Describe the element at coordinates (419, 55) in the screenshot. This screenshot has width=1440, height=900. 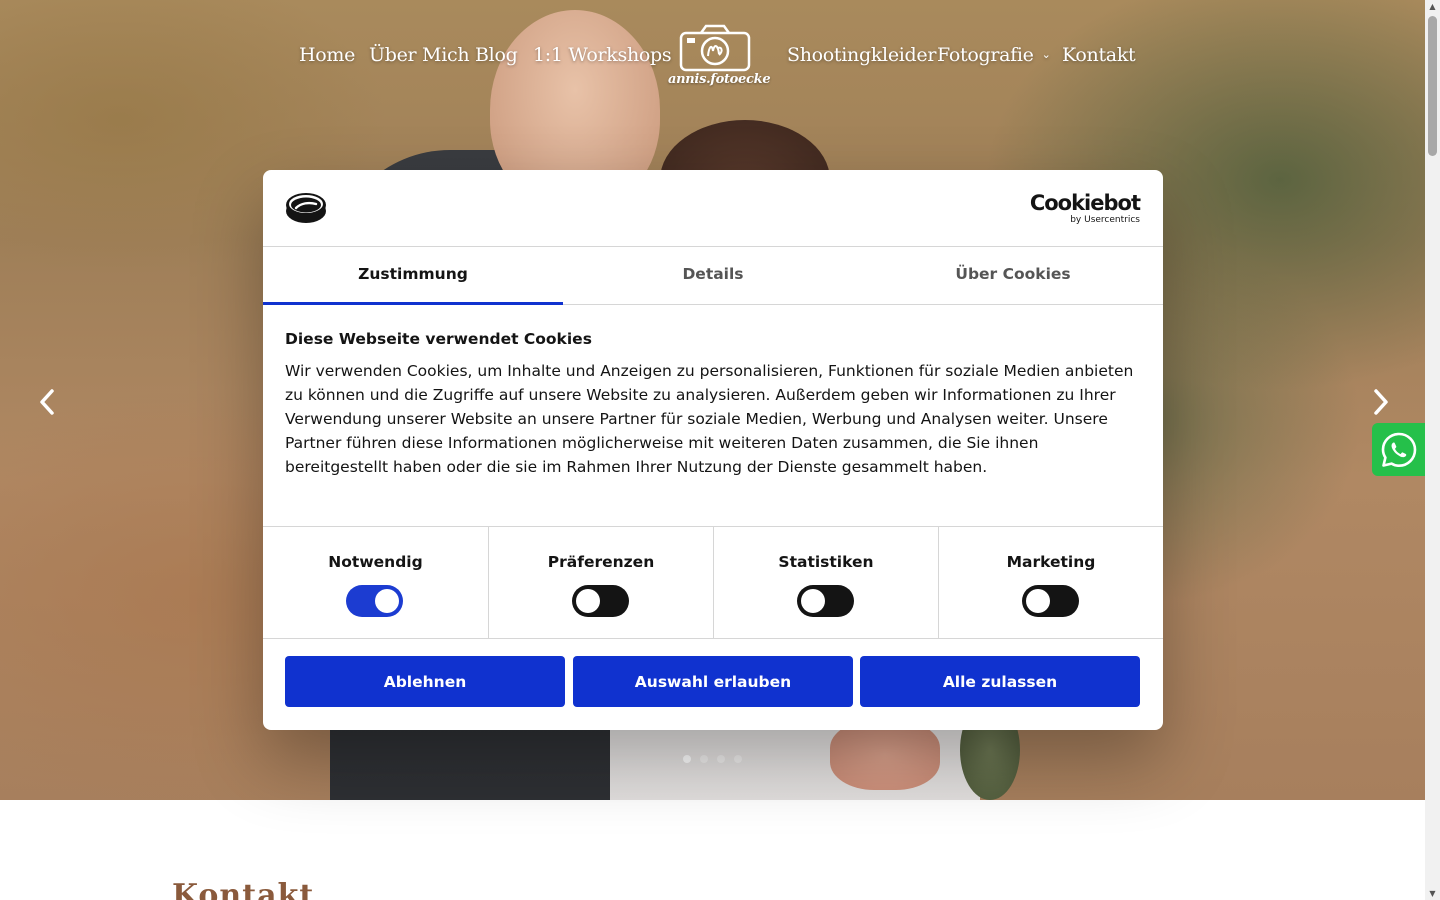
I see `nav-item-ueber-mich: Über Mich` at that location.